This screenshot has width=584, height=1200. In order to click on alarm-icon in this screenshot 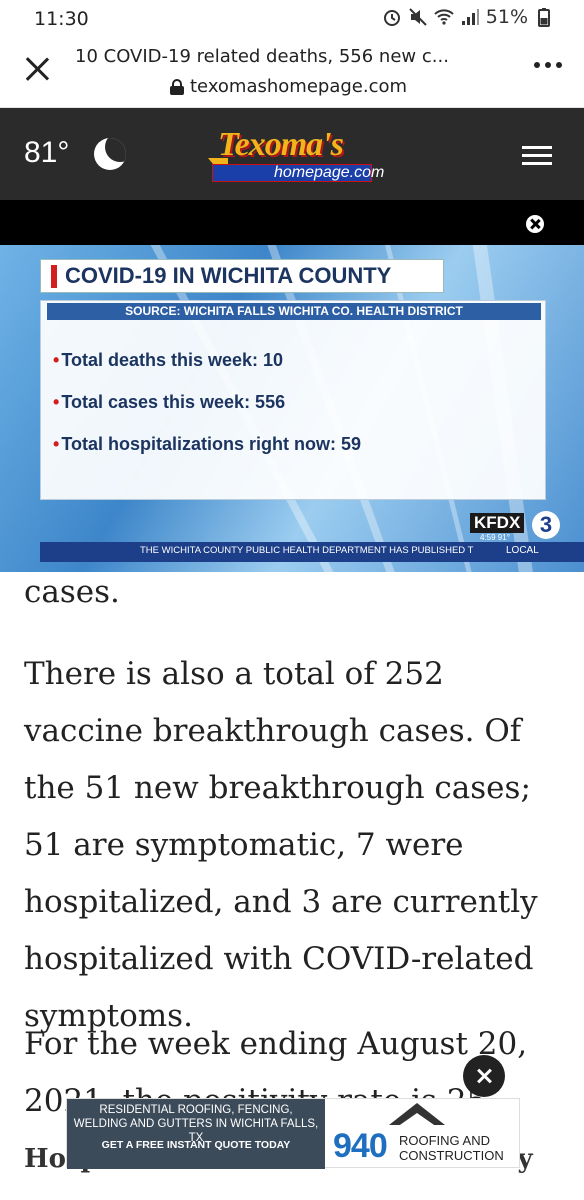, I will do `click(391, 18)`.